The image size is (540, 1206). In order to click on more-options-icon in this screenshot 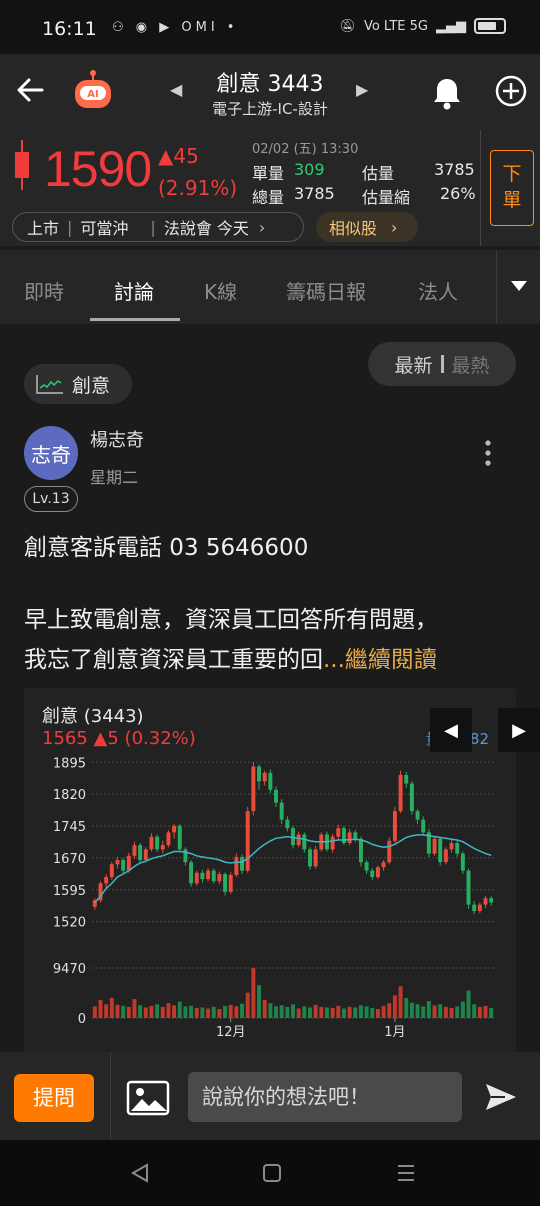, I will do `click(488, 453)`.